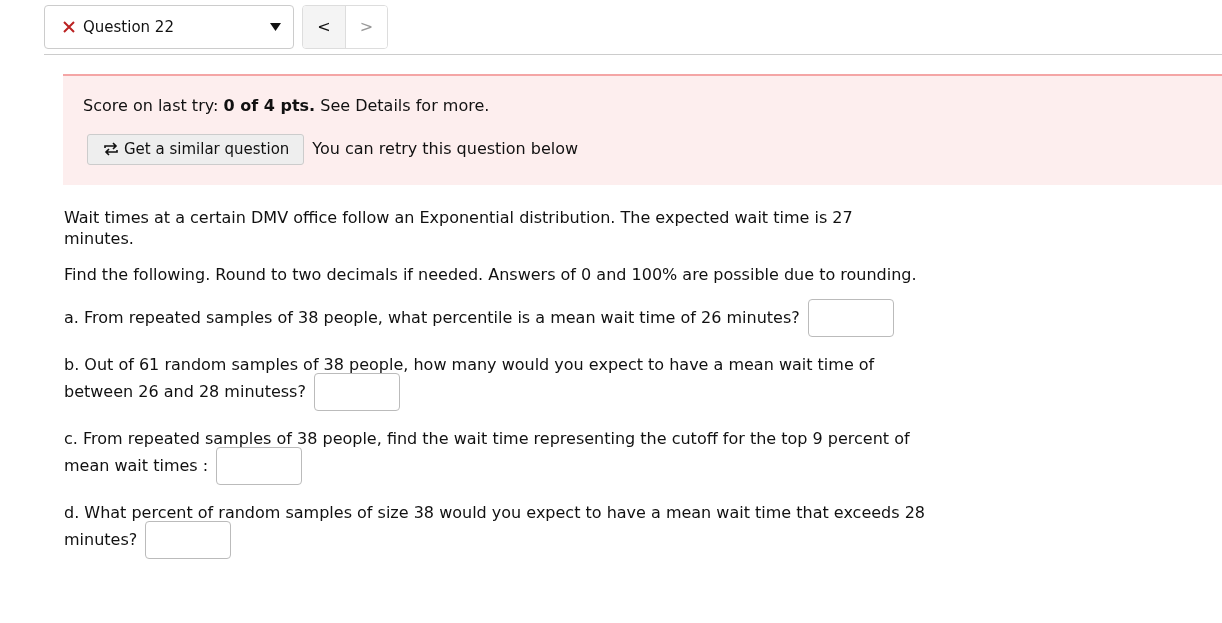 The width and height of the screenshot is (1222, 623). I want to click on question-text: a. From repeated samples of 38 people, what percentile is a mean wait time of 26 minutes?, so click(432, 318).